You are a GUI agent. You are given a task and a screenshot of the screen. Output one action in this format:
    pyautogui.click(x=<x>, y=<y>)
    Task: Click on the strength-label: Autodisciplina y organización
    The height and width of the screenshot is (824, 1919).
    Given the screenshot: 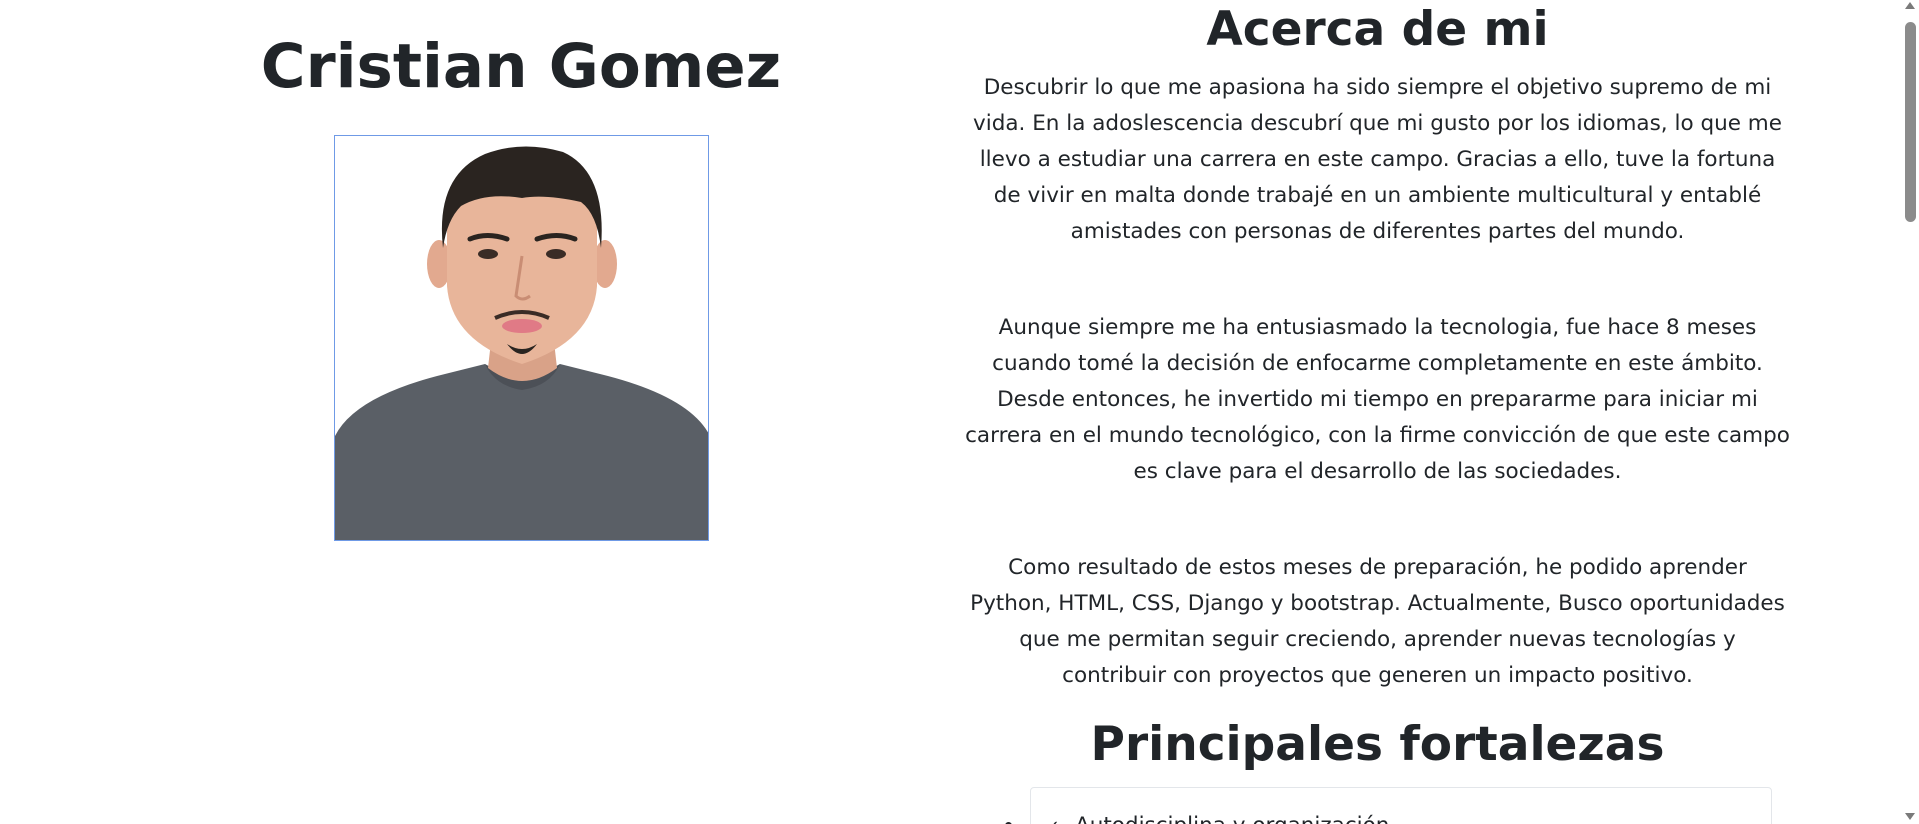 What is the action you would take?
    pyautogui.click(x=1232, y=818)
    